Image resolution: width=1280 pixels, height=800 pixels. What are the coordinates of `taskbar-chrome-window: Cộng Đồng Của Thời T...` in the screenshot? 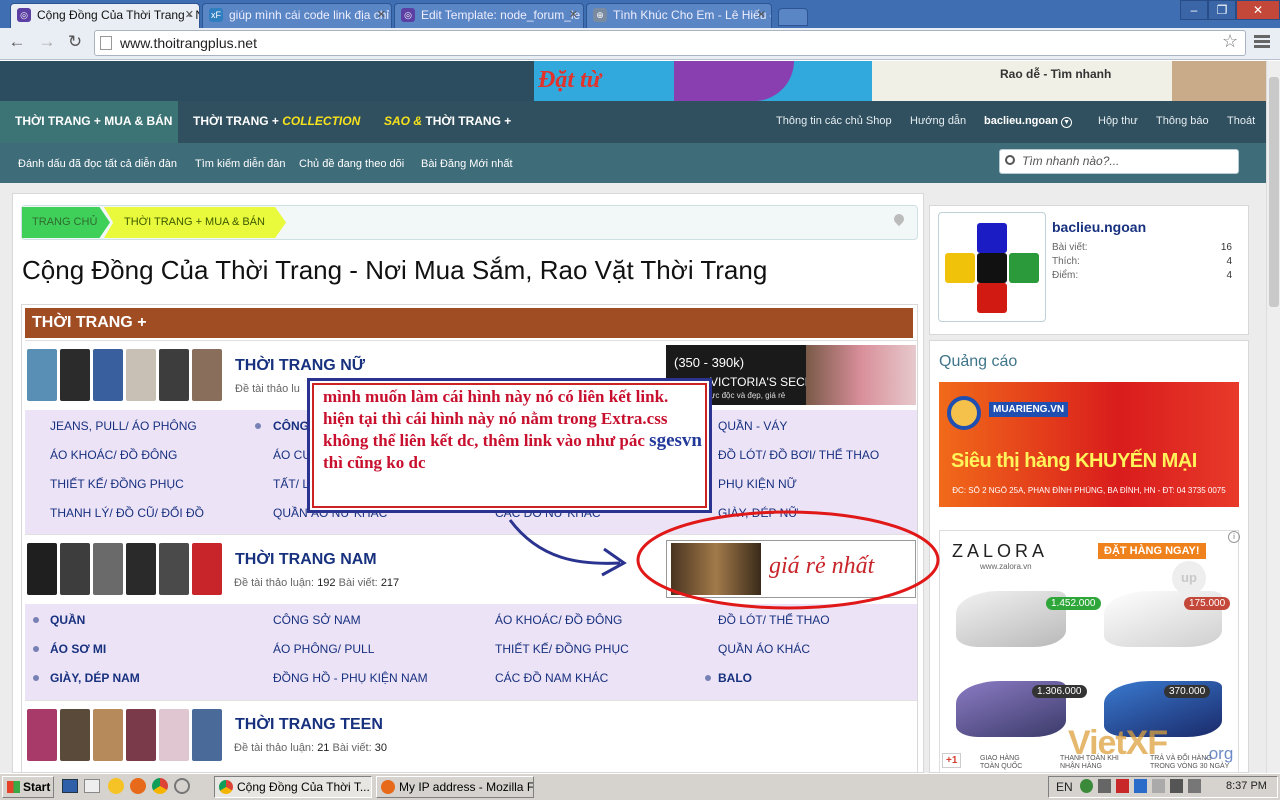 It's located at (293, 787).